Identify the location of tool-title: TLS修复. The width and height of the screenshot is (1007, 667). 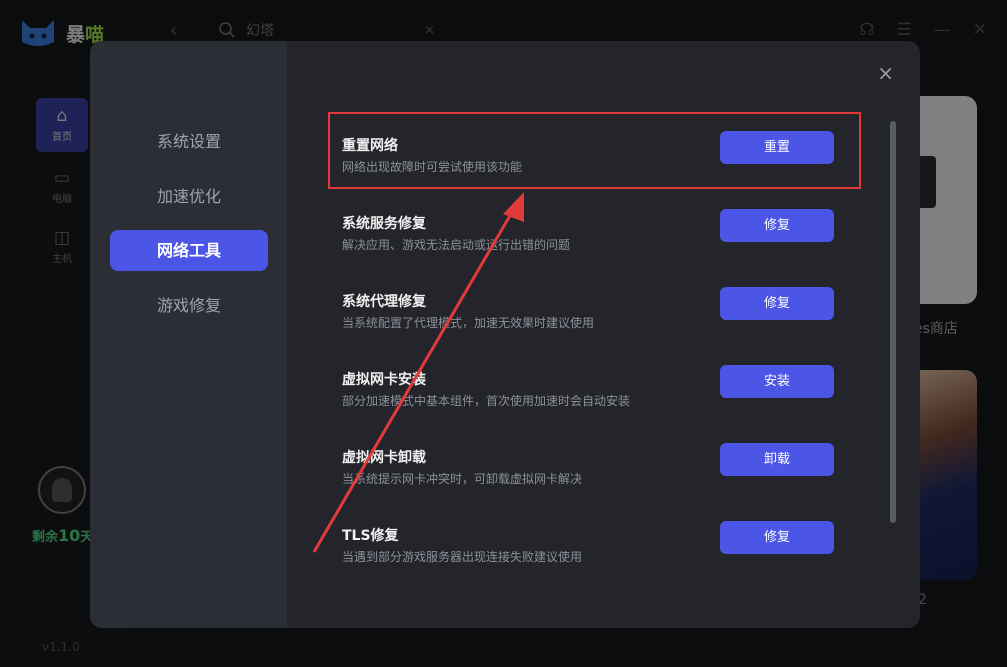
(370, 536).